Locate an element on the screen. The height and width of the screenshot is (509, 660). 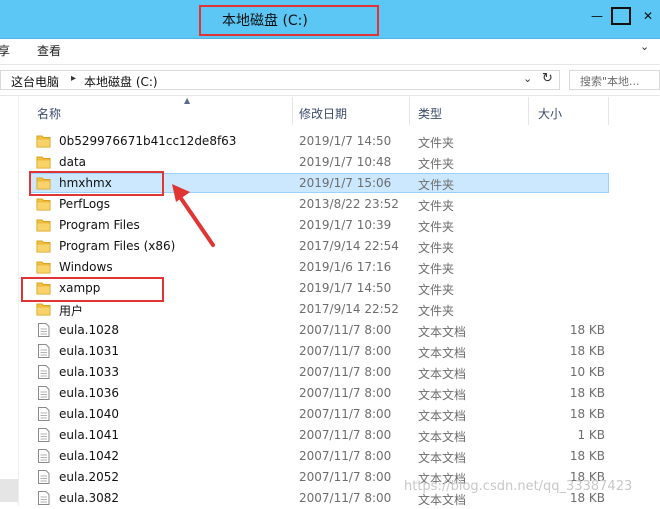
folder-row: Windows 2019/1/6 17:16 文件夹 is located at coordinates (339, 267).